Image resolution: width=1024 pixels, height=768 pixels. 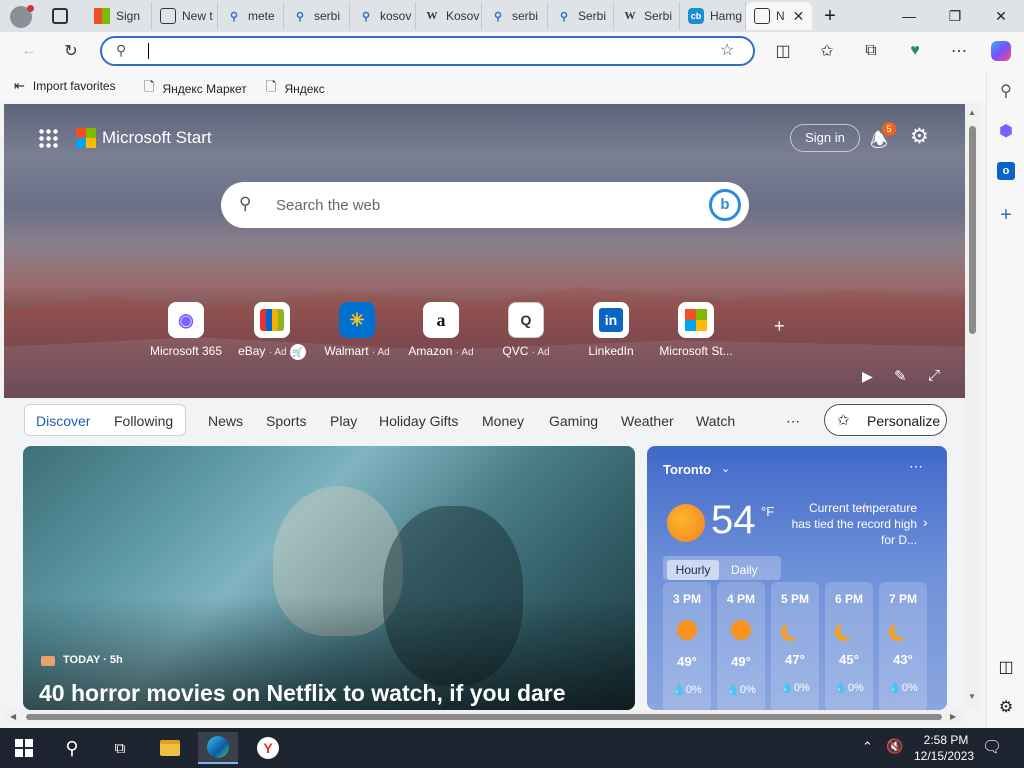 What do you see at coordinates (286, 421) in the screenshot?
I see `tab-sports: Sports` at bounding box center [286, 421].